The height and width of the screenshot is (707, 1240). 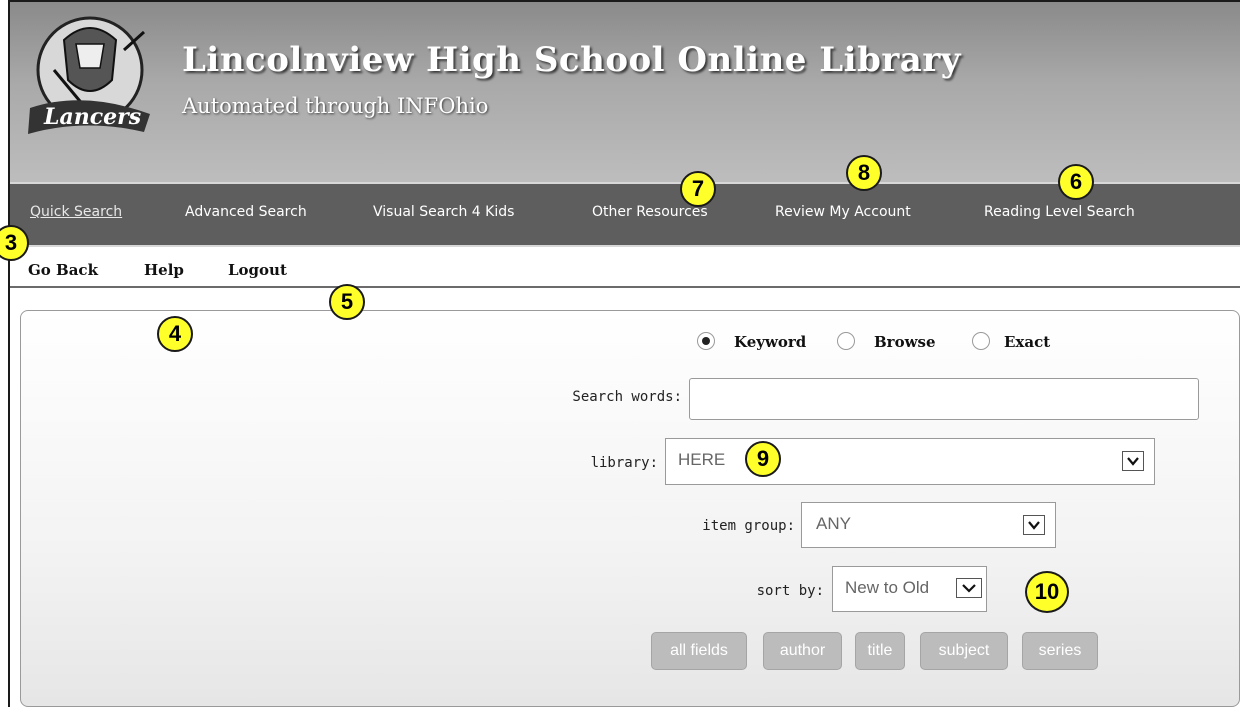 I want to click on tab-reading-level-search: Reading Level Search, so click(x=1059, y=212).